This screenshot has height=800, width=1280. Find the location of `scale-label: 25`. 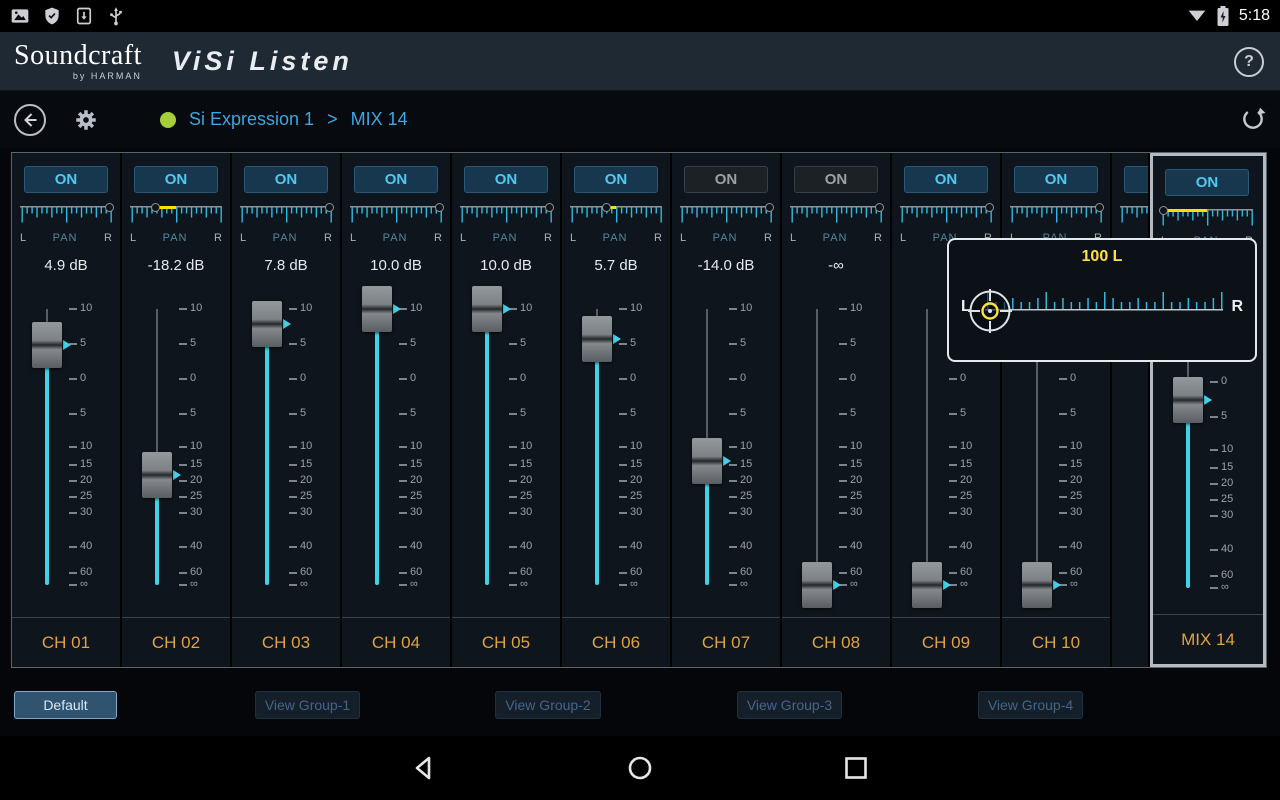

scale-label: 25 is located at coordinates (196, 496).